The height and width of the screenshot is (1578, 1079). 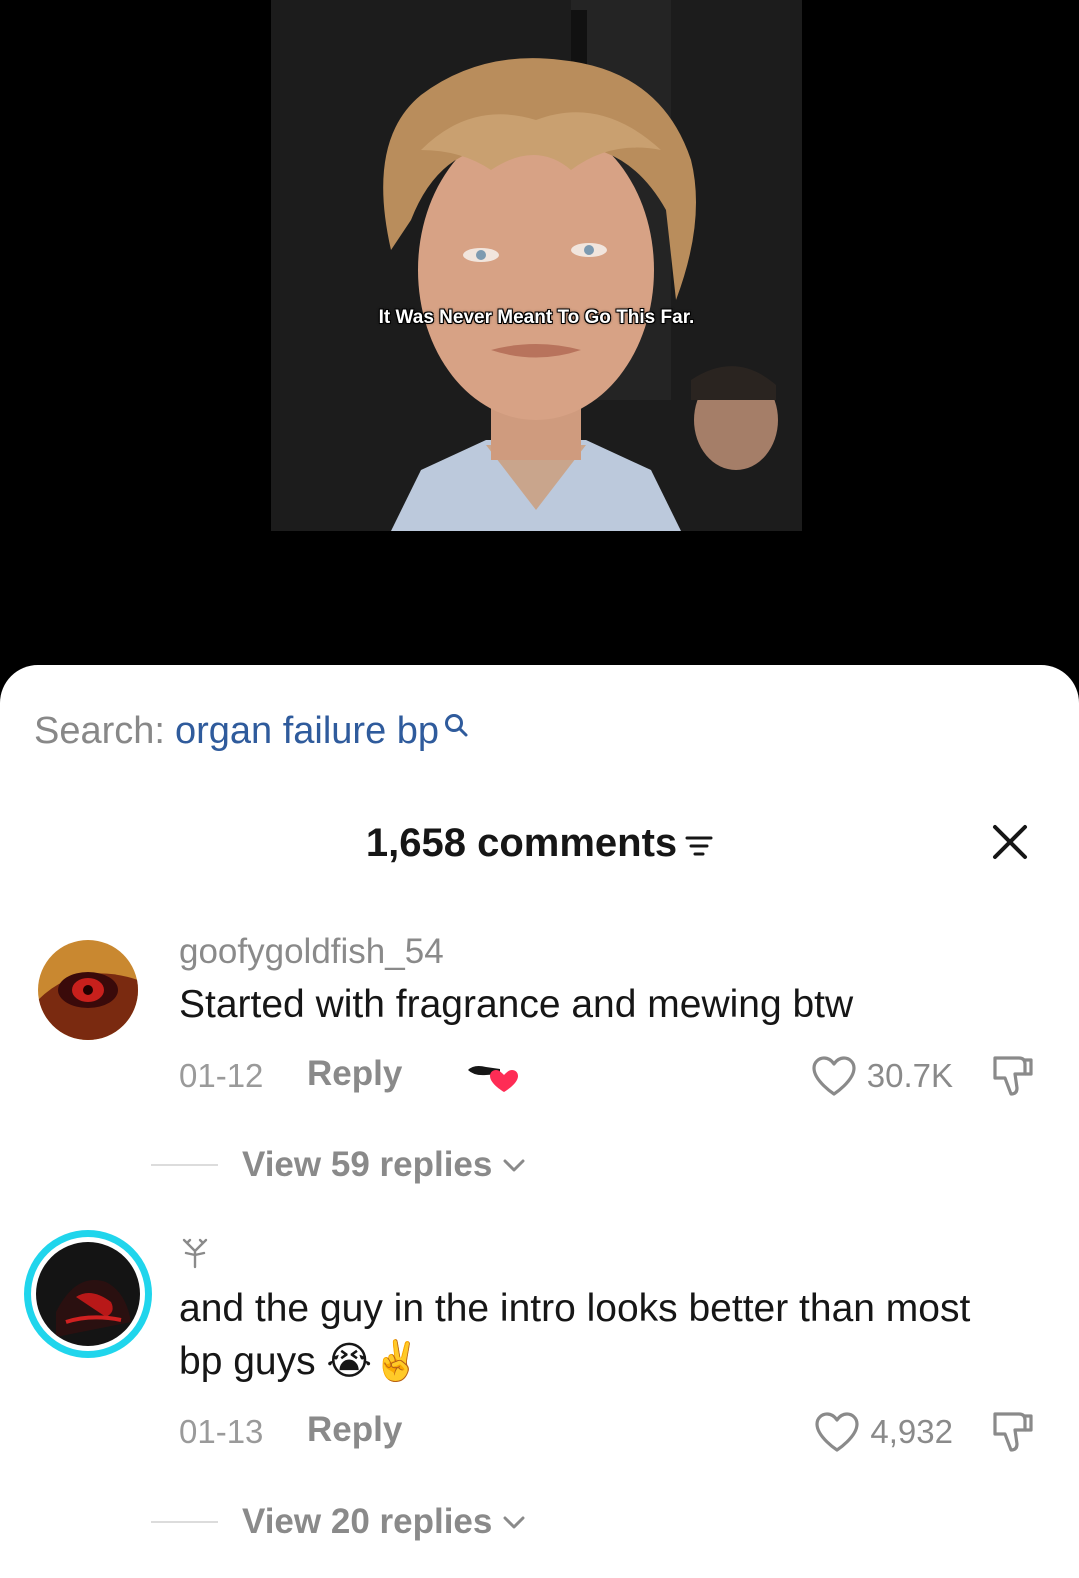 What do you see at coordinates (1010, 842) in the screenshot?
I see `close-icon` at bounding box center [1010, 842].